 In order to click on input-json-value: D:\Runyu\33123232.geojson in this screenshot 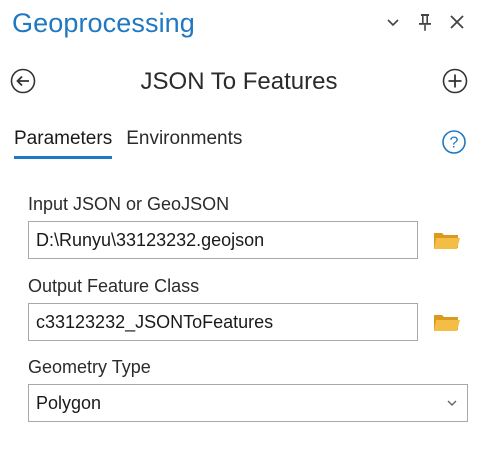, I will do `click(150, 239)`.